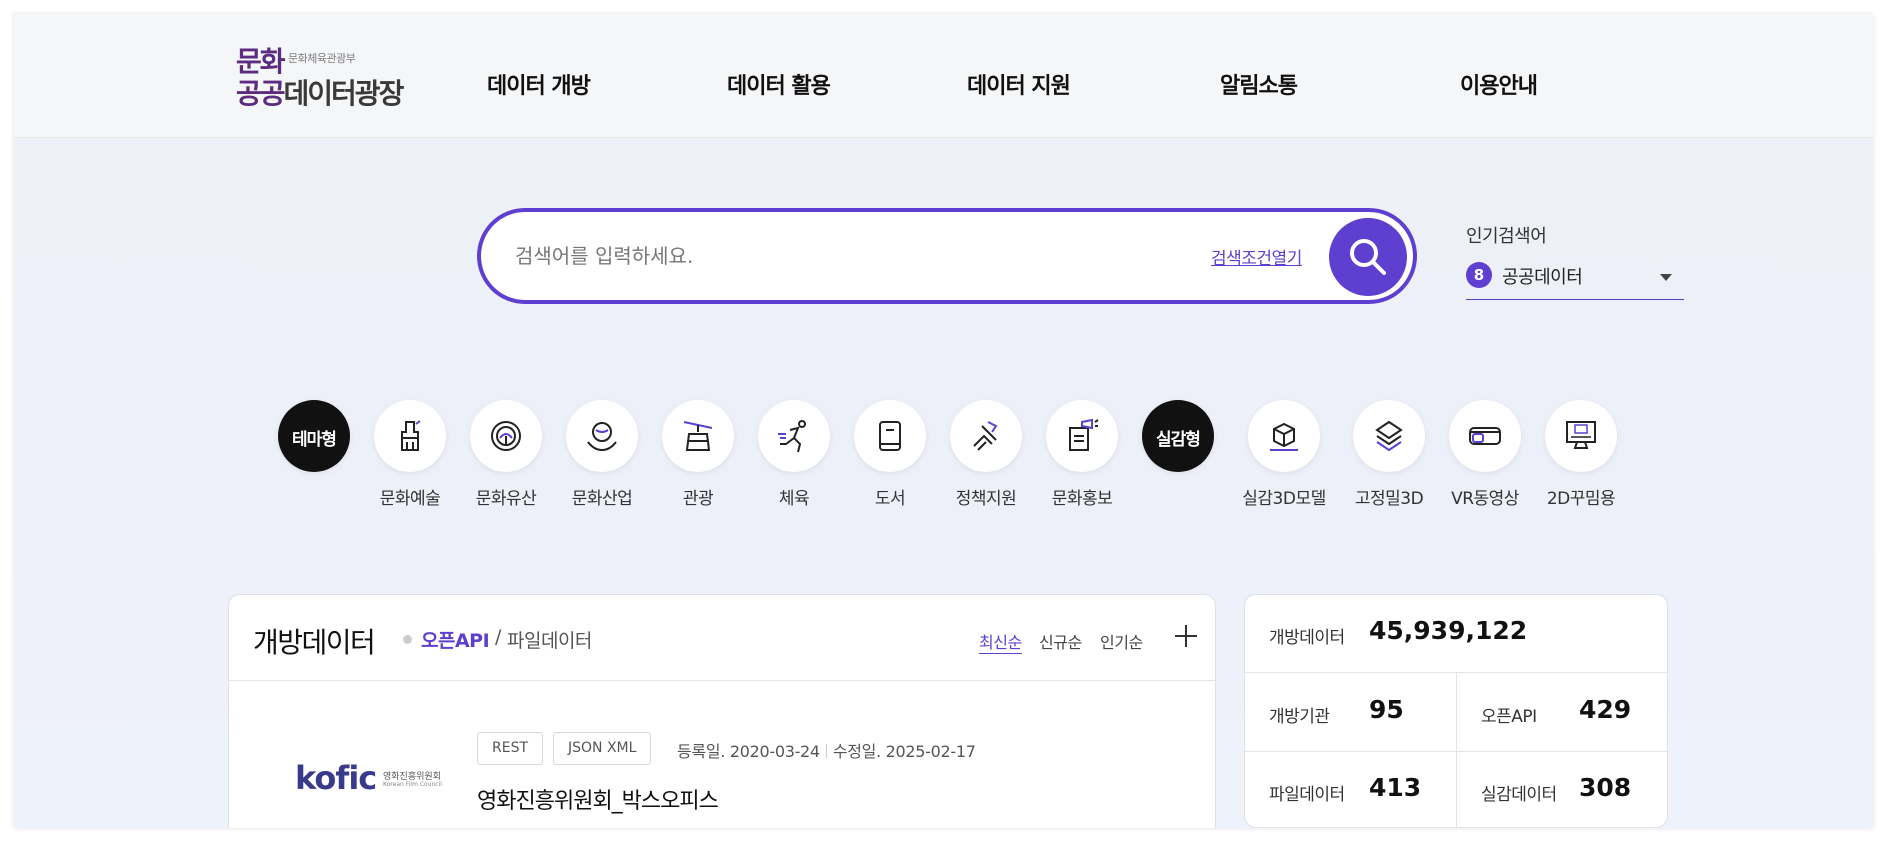  Describe the element at coordinates (722, 638) in the screenshot. I see `open-data-header: 개방데이터 오픈API / 파일데이터 최신순 신규순 인기순` at that location.